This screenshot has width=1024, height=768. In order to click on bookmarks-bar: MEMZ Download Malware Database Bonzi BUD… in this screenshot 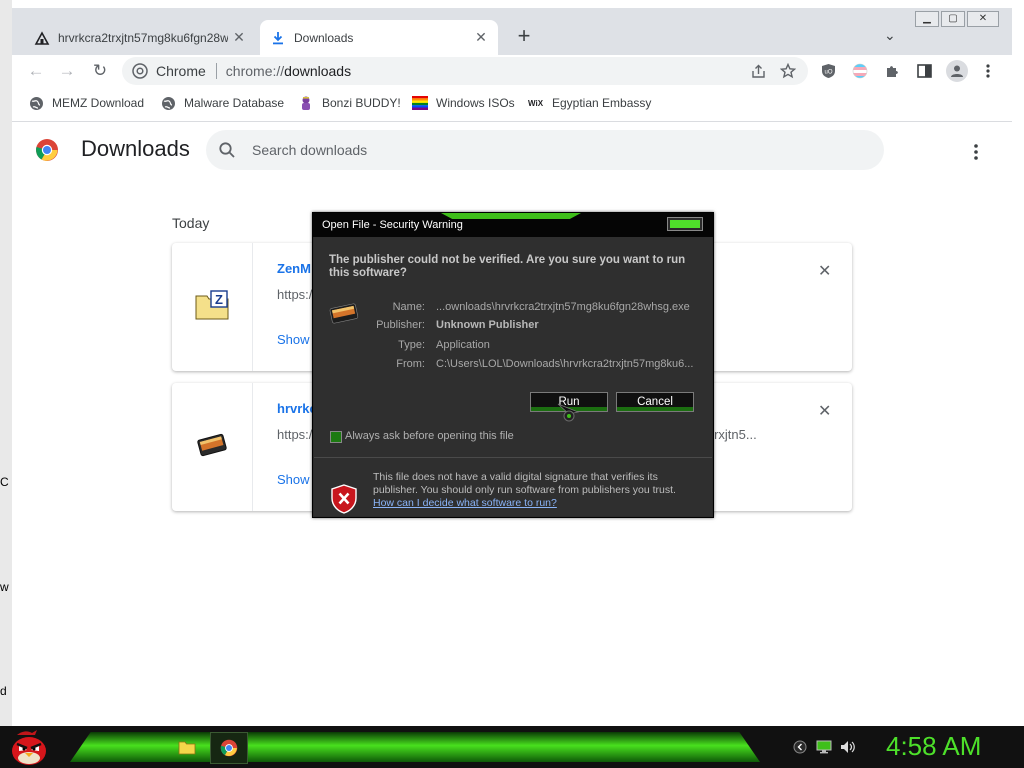, I will do `click(512, 104)`.